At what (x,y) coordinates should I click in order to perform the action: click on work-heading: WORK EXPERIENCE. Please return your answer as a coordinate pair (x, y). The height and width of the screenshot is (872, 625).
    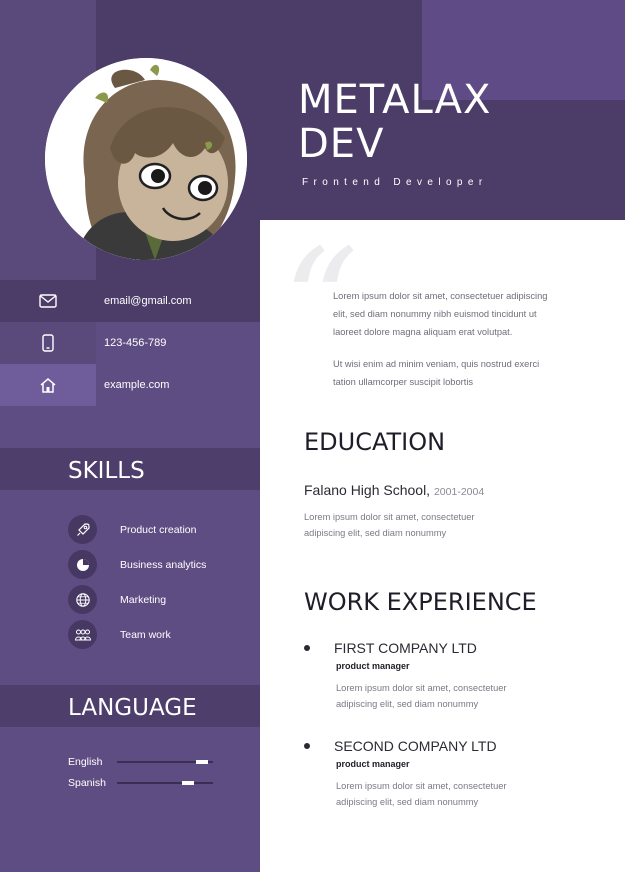
    Looking at the image, I should click on (420, 602).